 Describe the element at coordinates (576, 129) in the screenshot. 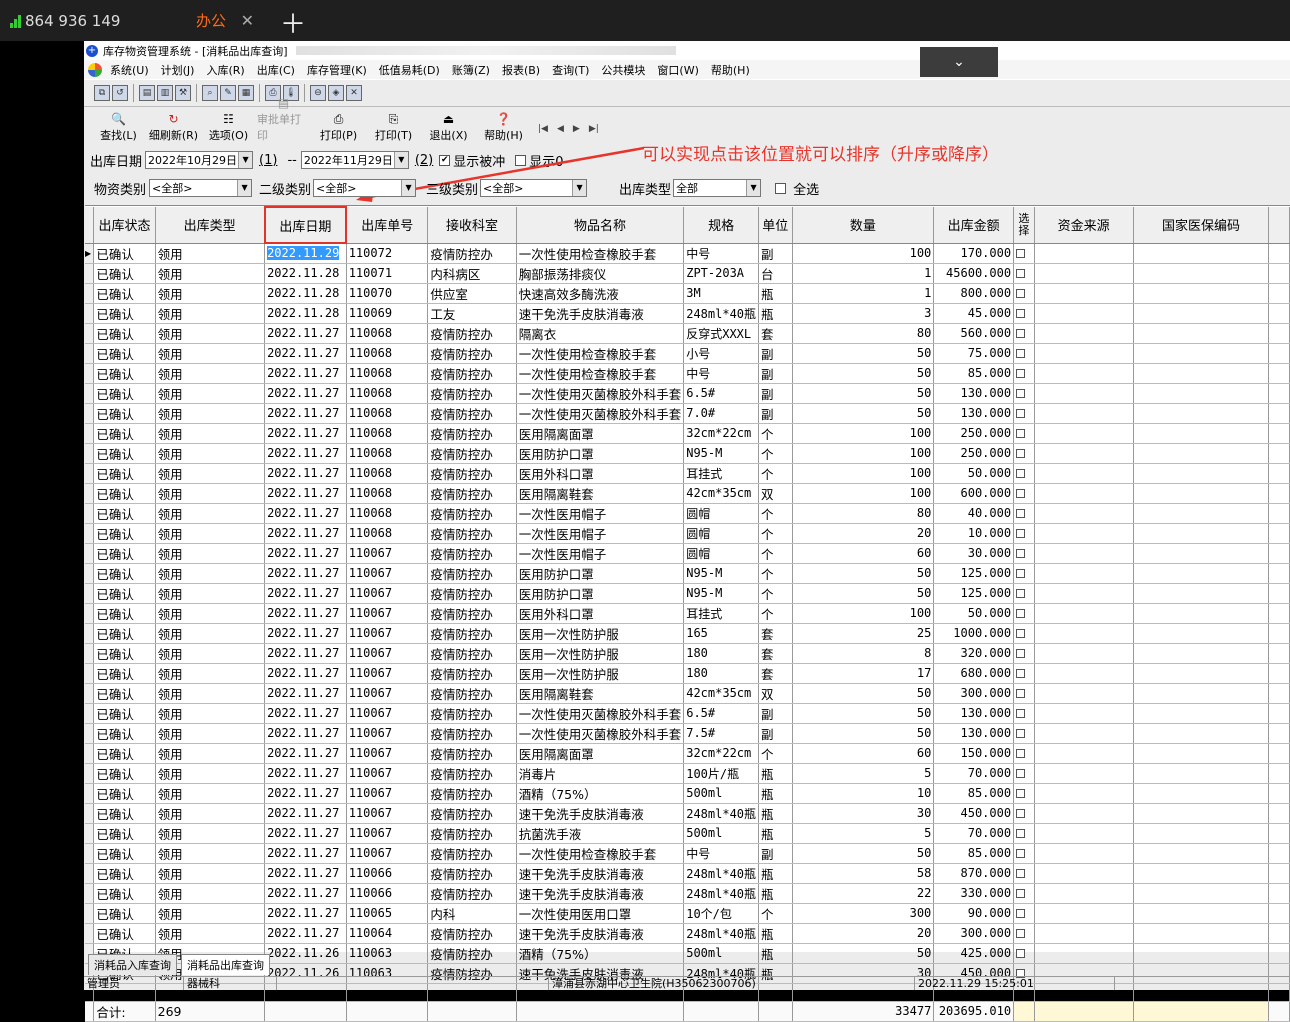

I see `nav-next-icon: ▶` at that location.